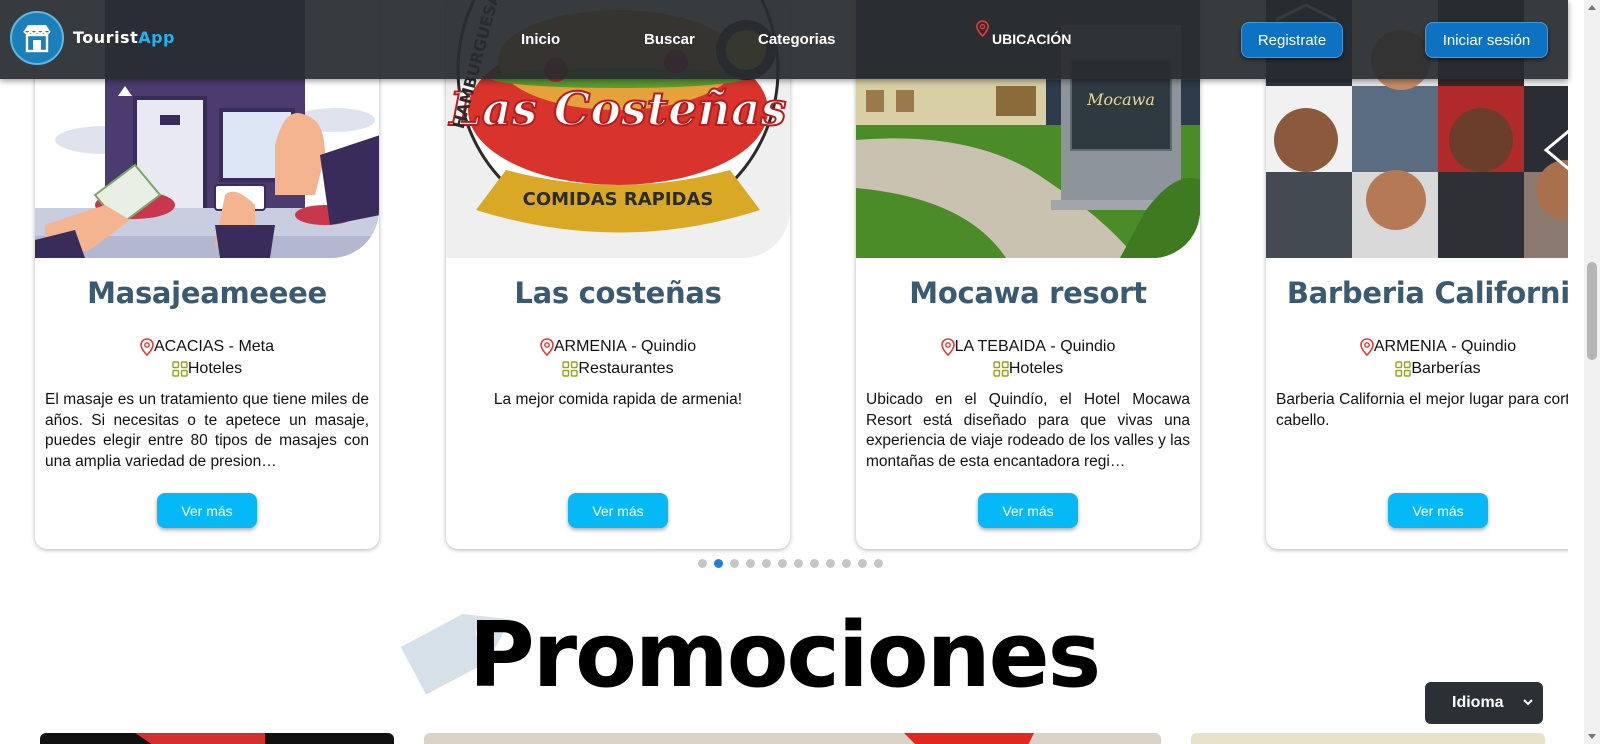  What do you see at coordinates (790, 563) in the screenshot?
I see `carousel-indicators` at bounding box center [790, 563].